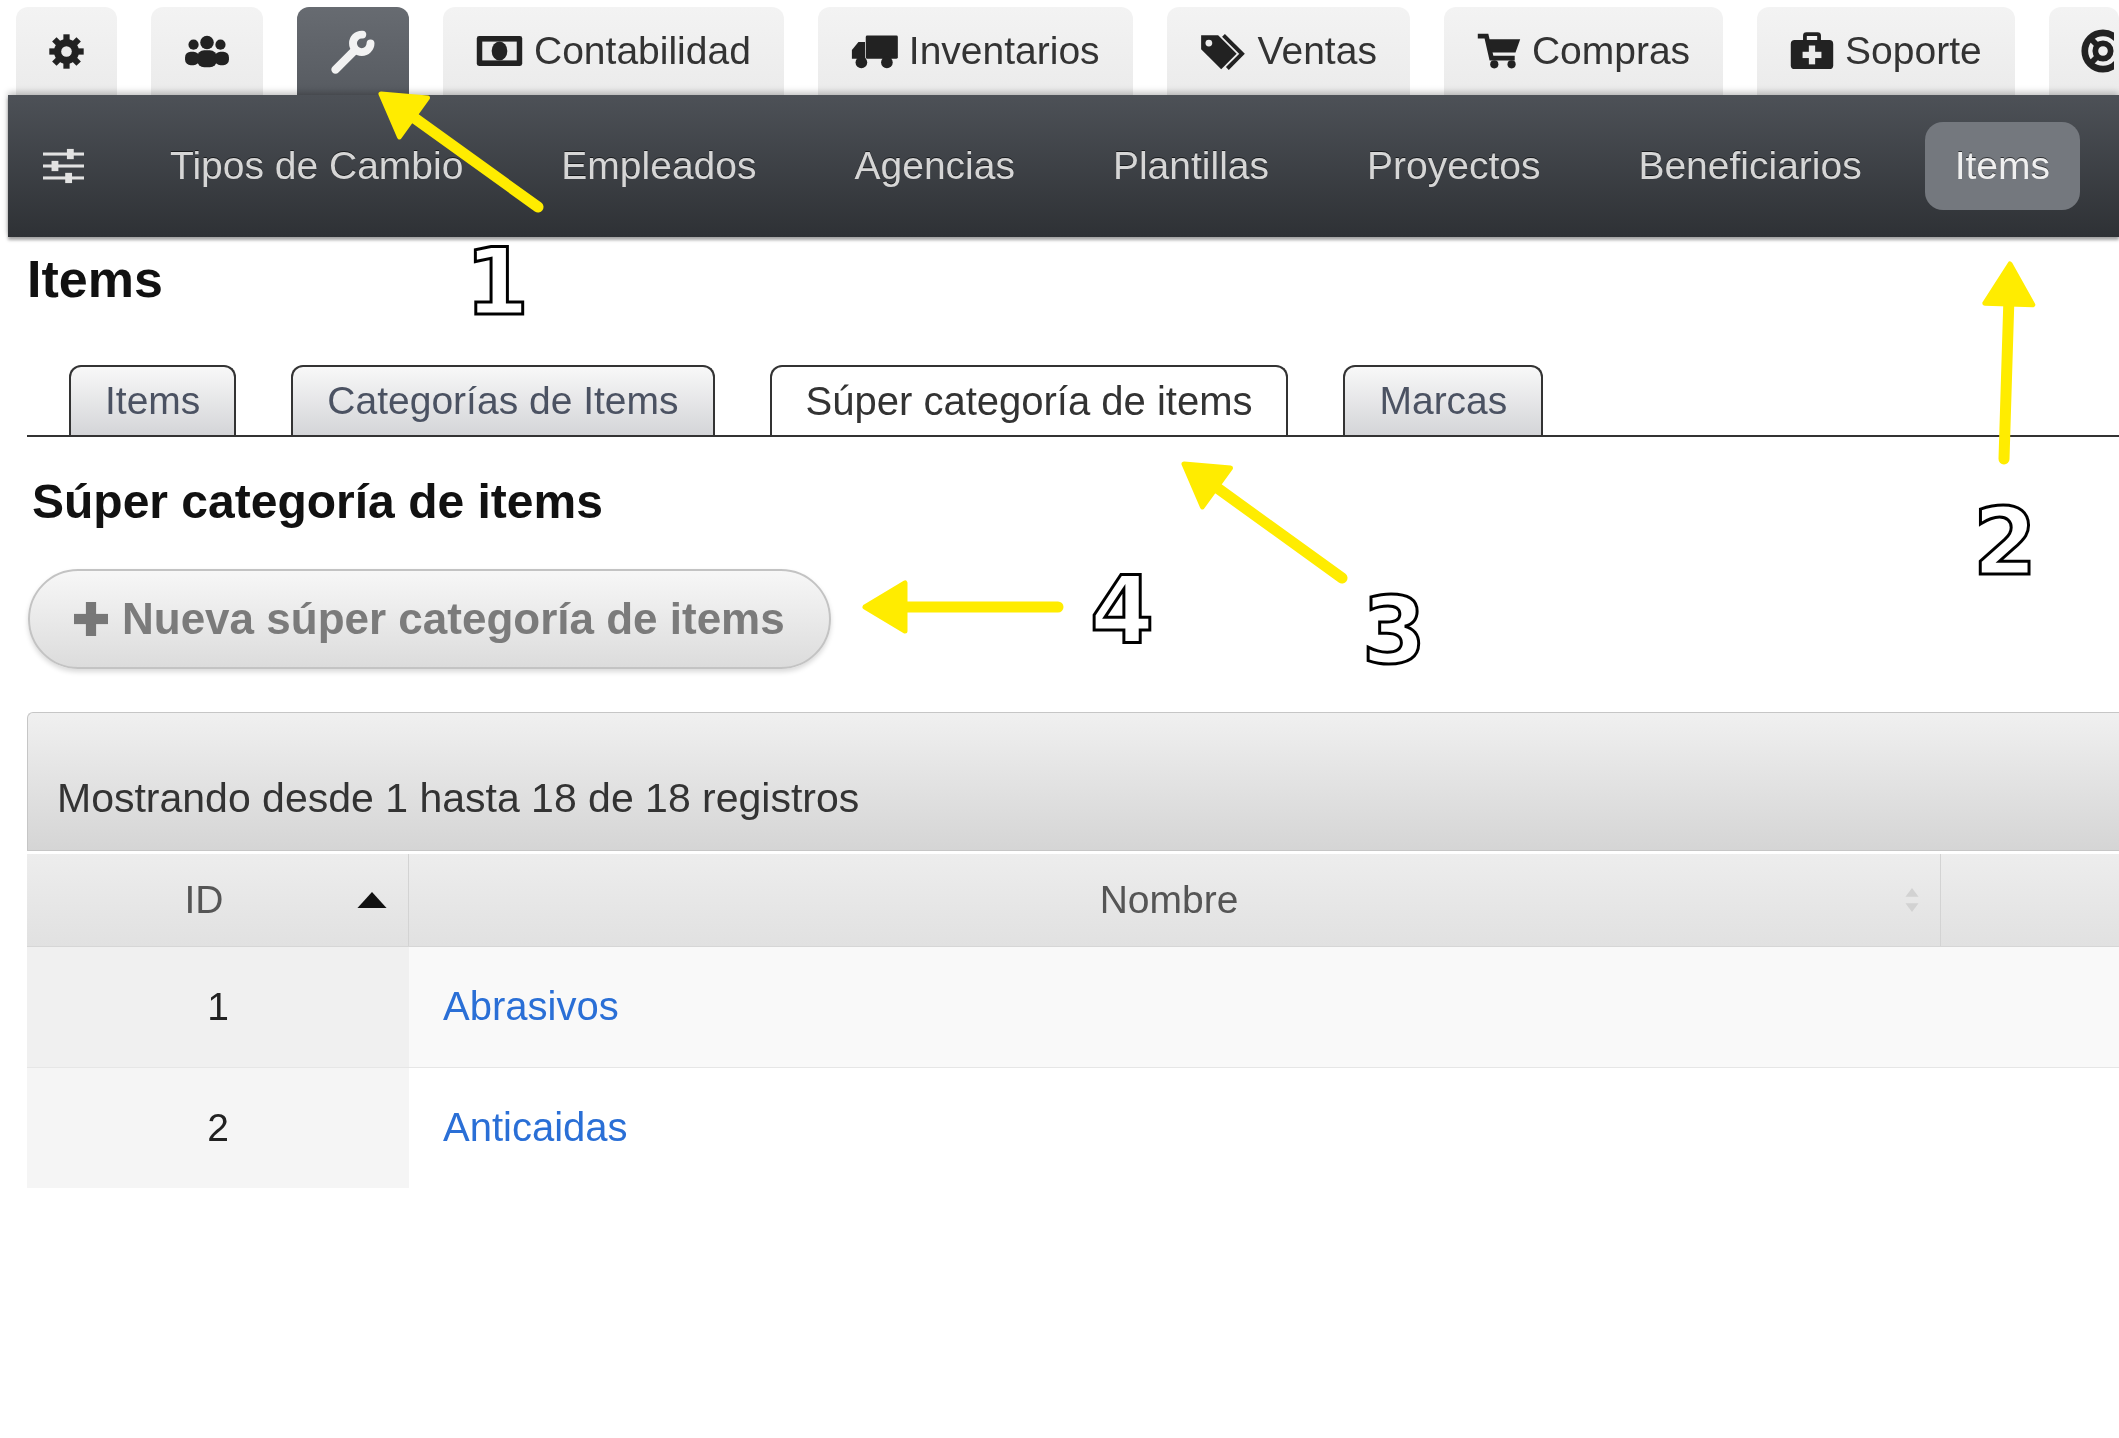  What do you see at coordinates (153, 400) in the screenshot?
I see `tab: Items` at bounding box center [153, 400].